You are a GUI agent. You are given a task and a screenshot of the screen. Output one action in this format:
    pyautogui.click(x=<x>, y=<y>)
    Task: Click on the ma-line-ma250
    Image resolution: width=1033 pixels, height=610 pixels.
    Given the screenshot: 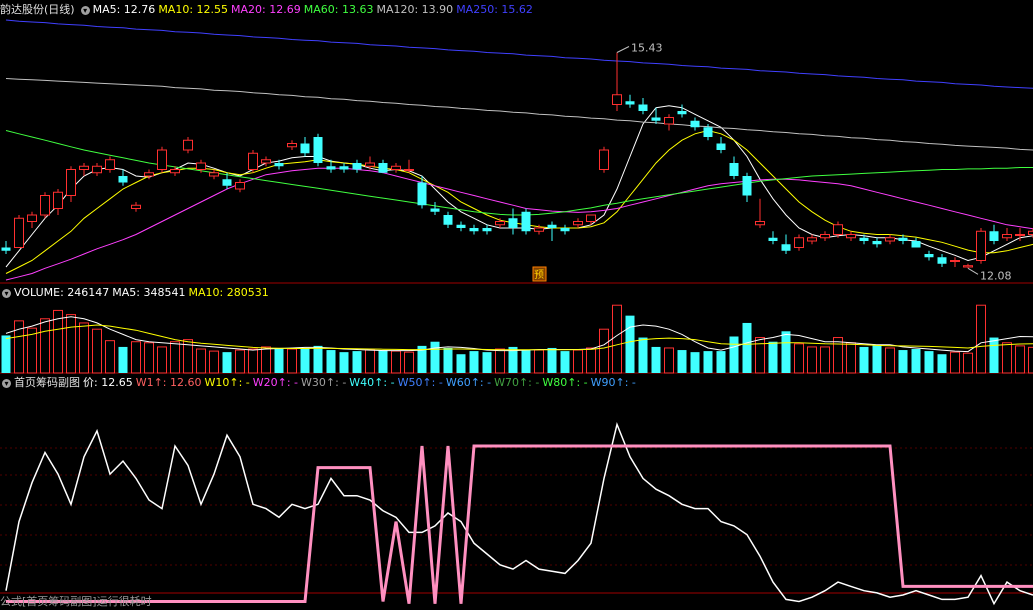 What is the action you would take?
    pyautogui.click(x=519, y=54)
    